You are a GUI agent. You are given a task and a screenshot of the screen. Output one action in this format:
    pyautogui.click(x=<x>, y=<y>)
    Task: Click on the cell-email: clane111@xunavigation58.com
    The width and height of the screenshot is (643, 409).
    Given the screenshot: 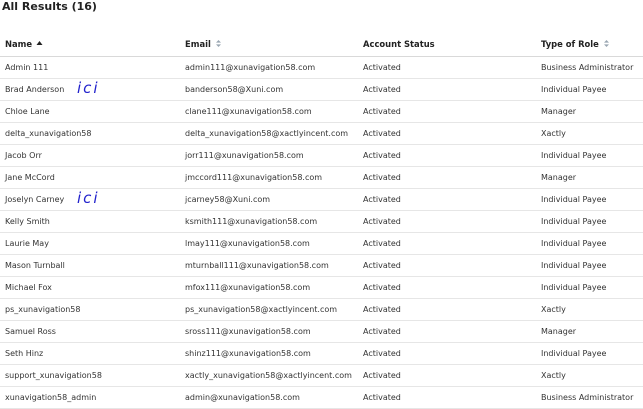 What is the action you would take?
    pyautogui.click(x=248, y=111)
    